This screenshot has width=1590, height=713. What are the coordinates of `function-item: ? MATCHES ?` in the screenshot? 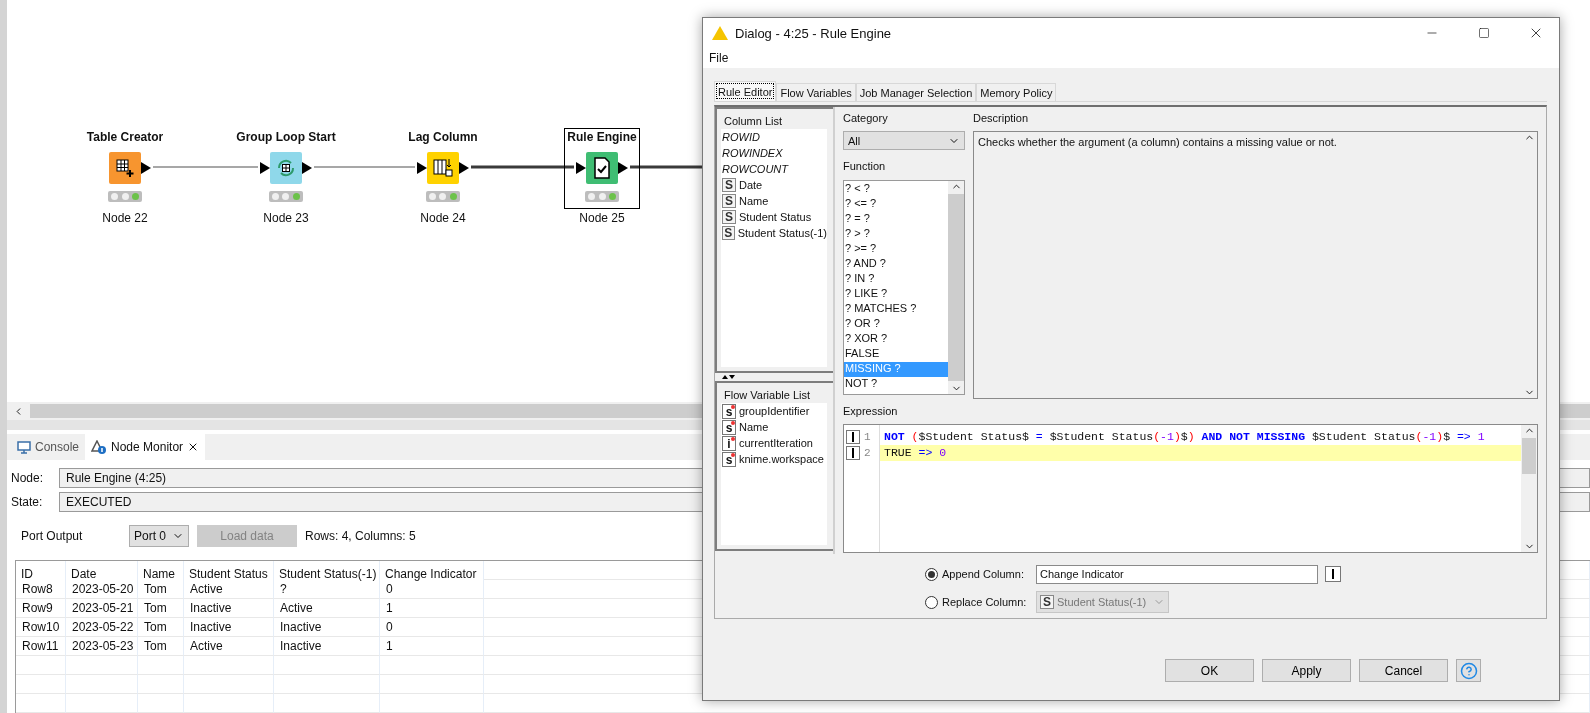 It's located at (896, 309).